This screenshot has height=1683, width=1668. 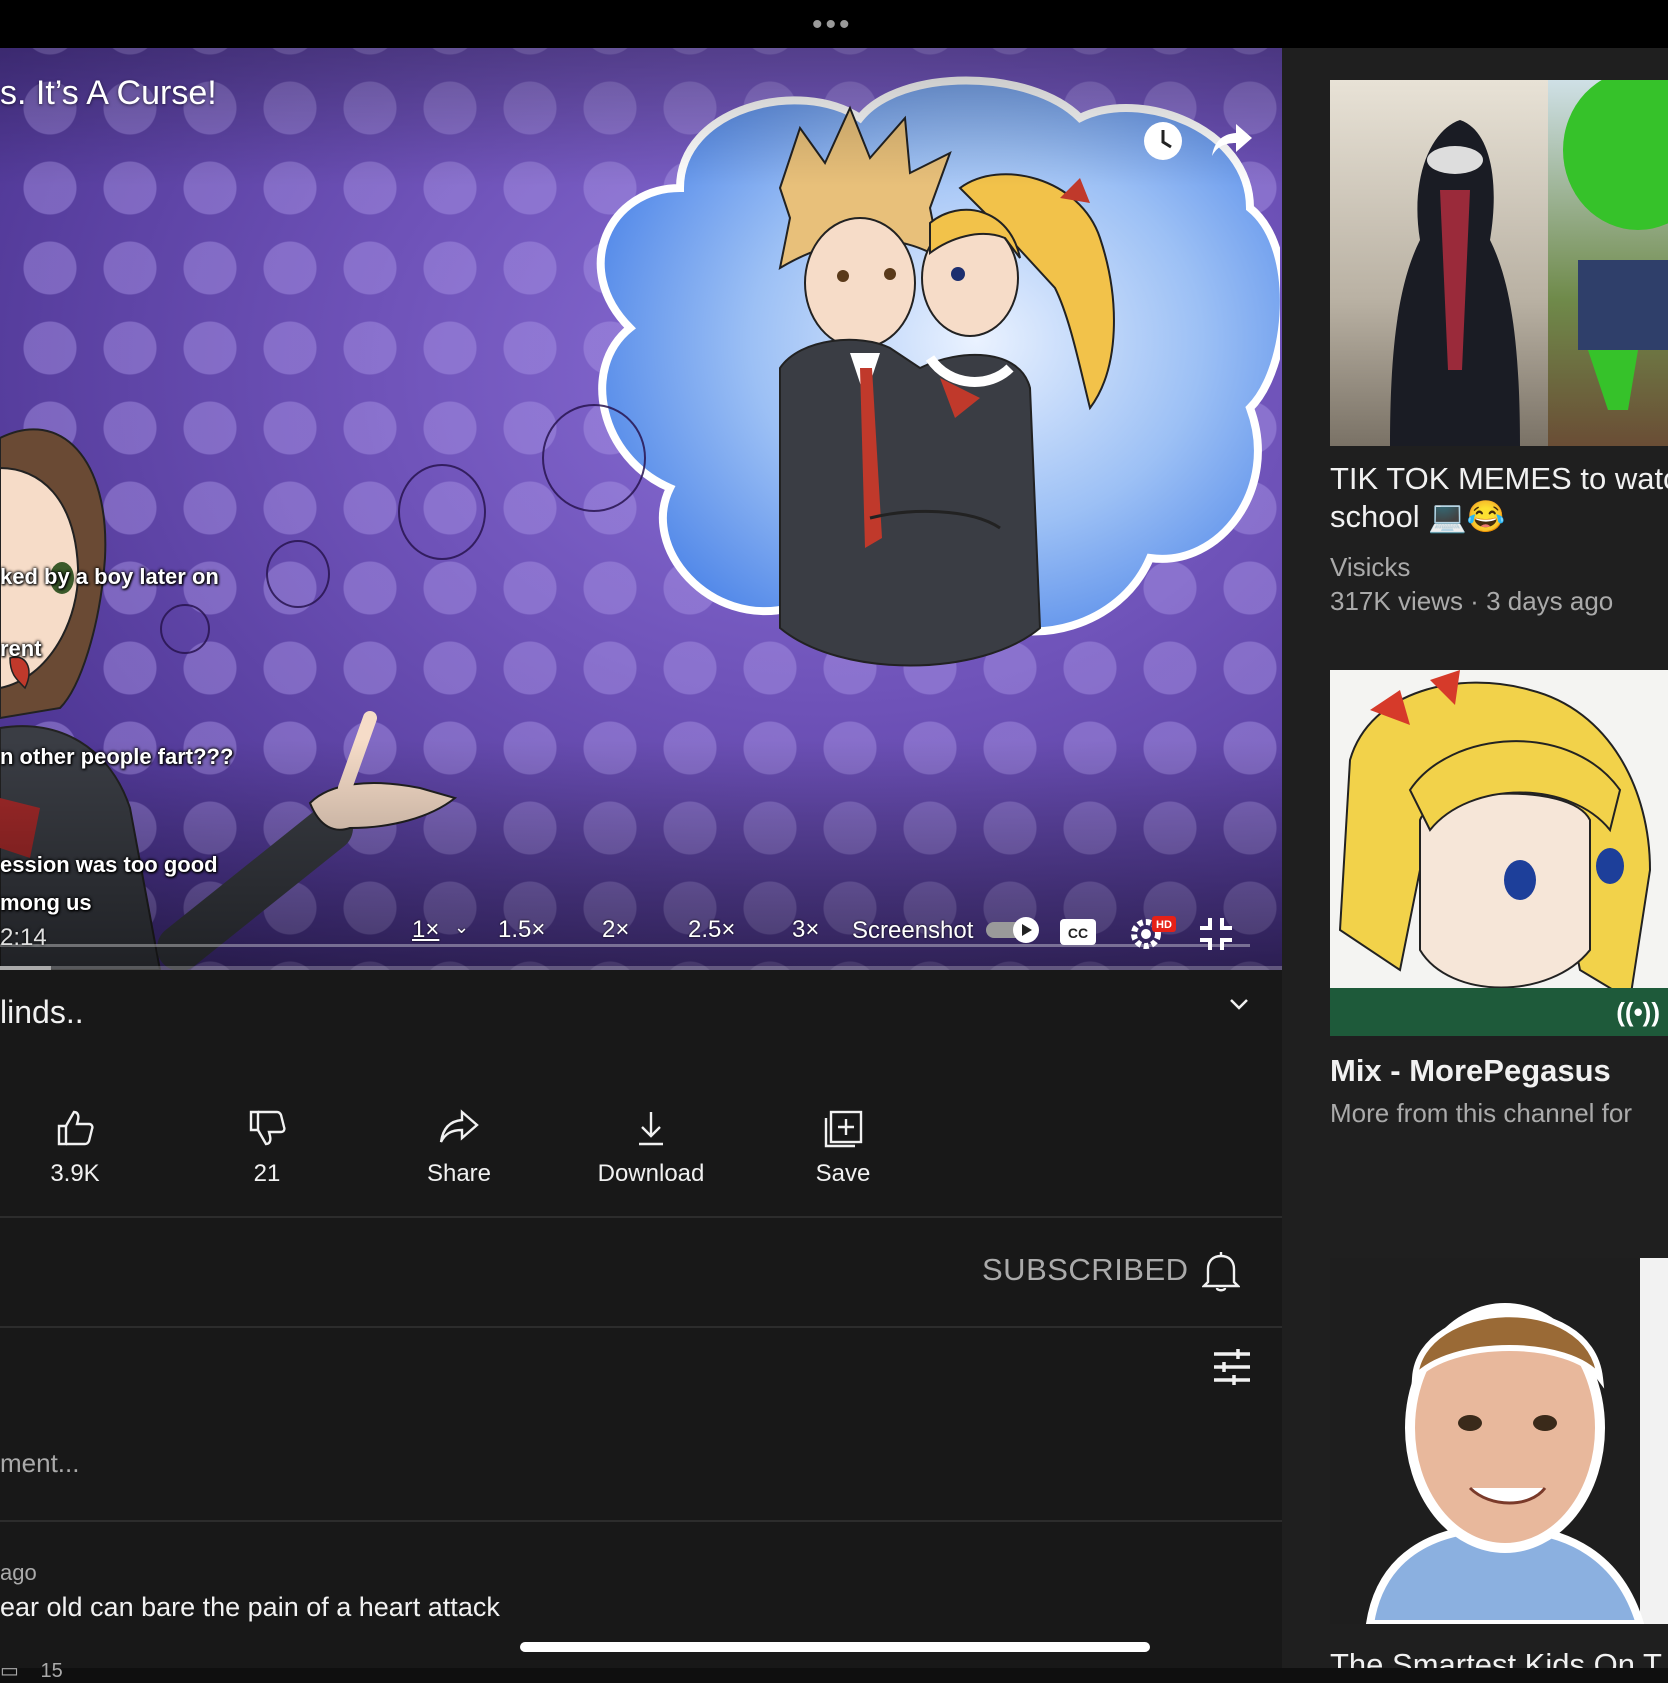 What do you see at coordinates (1499, 1071) in the screenshot?
I see `sidebar-video-title: Mix - MorePegasus` at bounding box center [1499, 1071].